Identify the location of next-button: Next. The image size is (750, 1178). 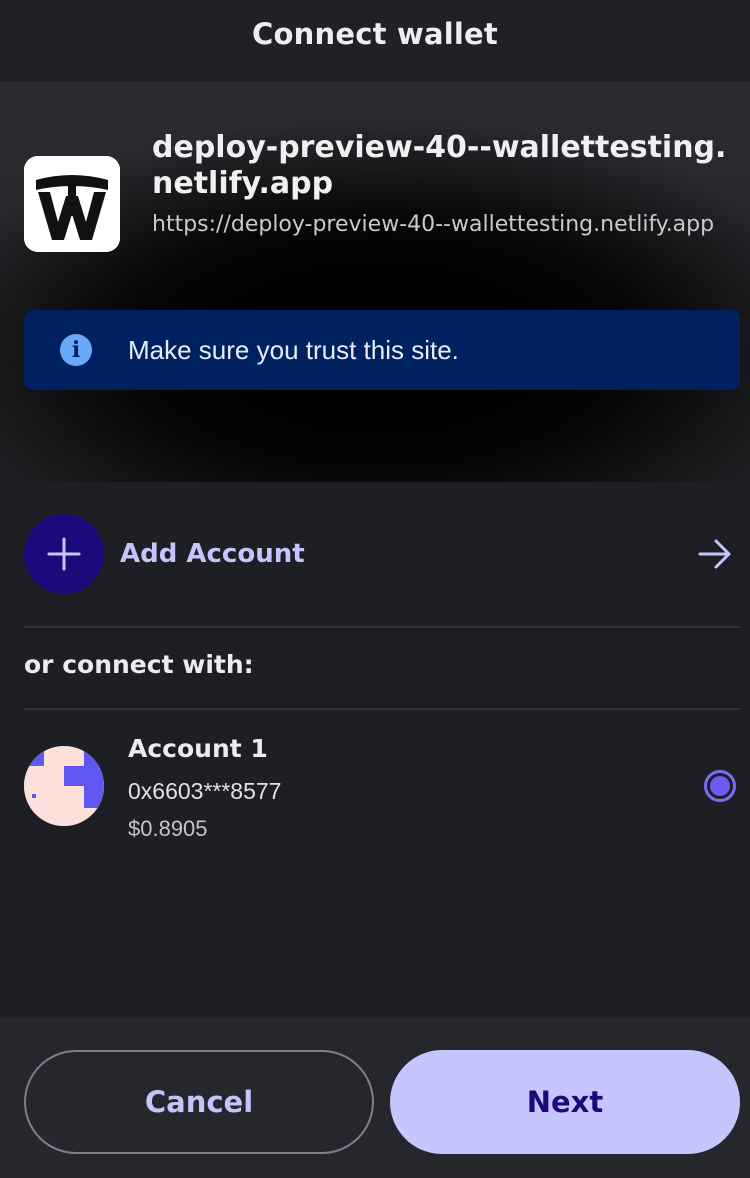
(565, 1102).